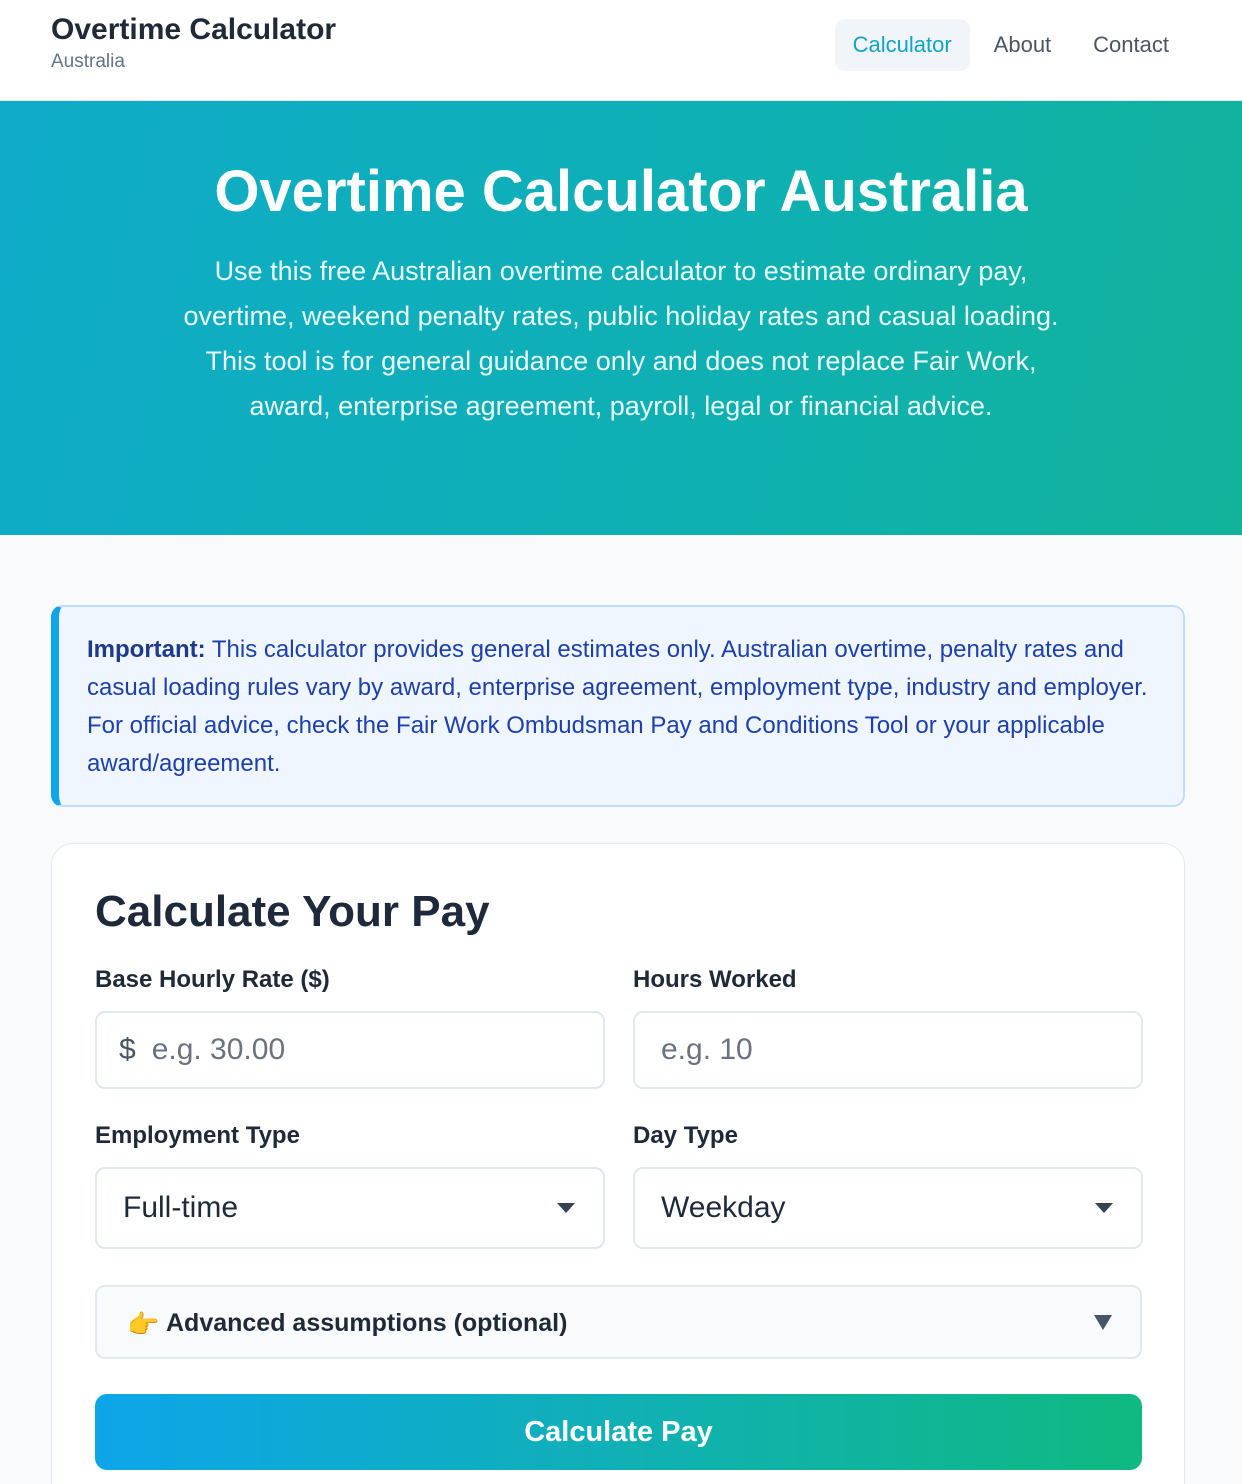  Describe the element at coordinates (618, 1322) in the screenshot. I see `advanced-assumptions-toggle: 👉 Advanced assumptions (optional)` at that location.